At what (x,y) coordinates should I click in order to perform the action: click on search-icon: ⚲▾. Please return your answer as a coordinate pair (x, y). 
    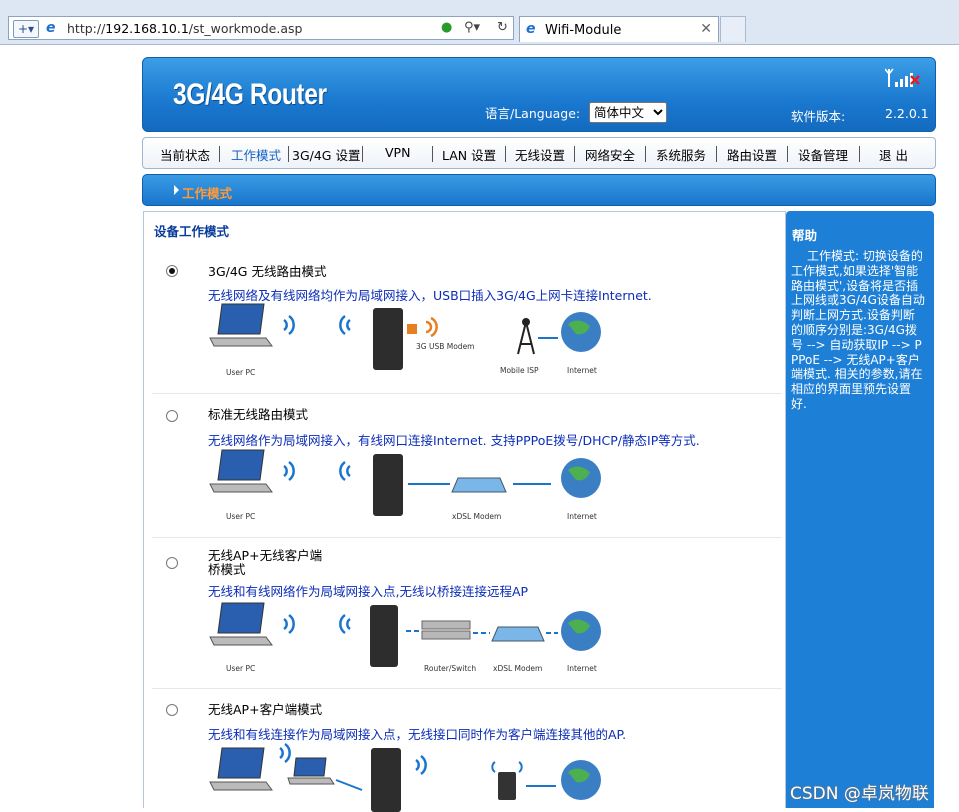
    Looking at the image, I should click on (472, 27).